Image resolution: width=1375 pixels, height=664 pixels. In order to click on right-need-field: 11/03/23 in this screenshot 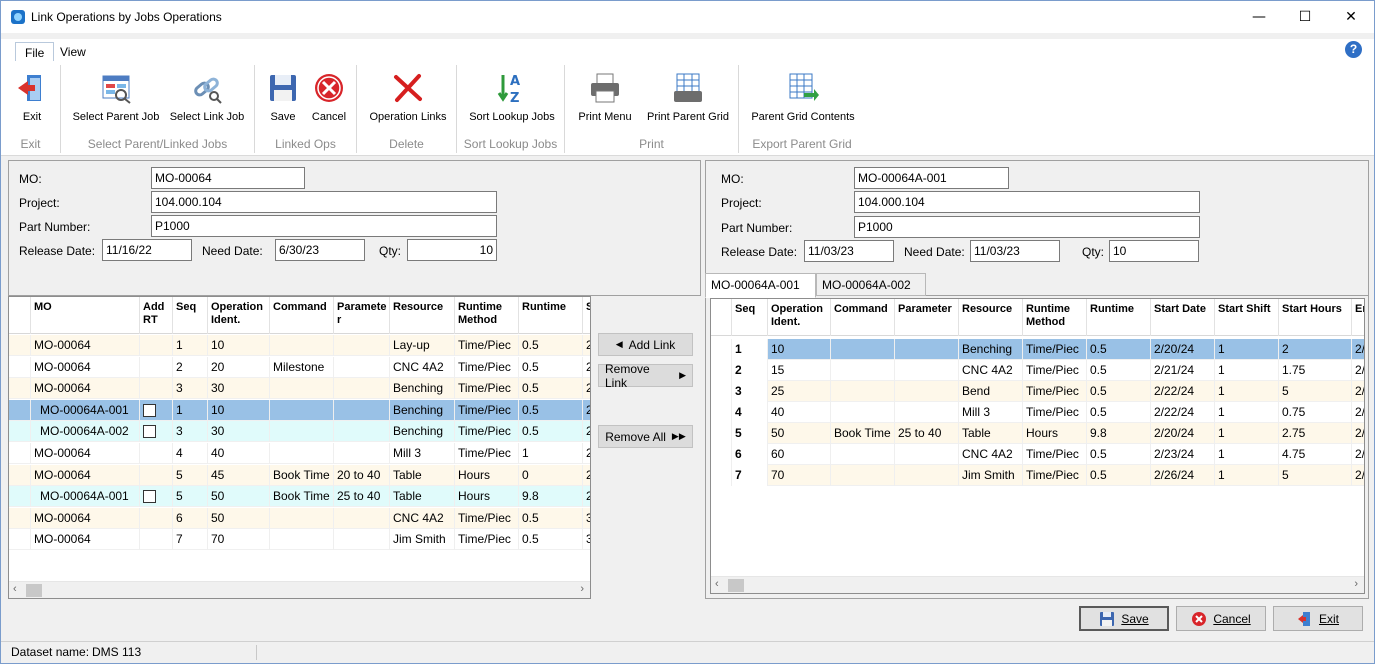, I will do `click(1015, 251)`.